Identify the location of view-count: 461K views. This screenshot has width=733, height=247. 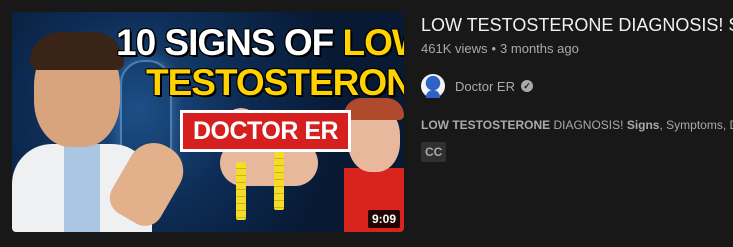
(454, 48).